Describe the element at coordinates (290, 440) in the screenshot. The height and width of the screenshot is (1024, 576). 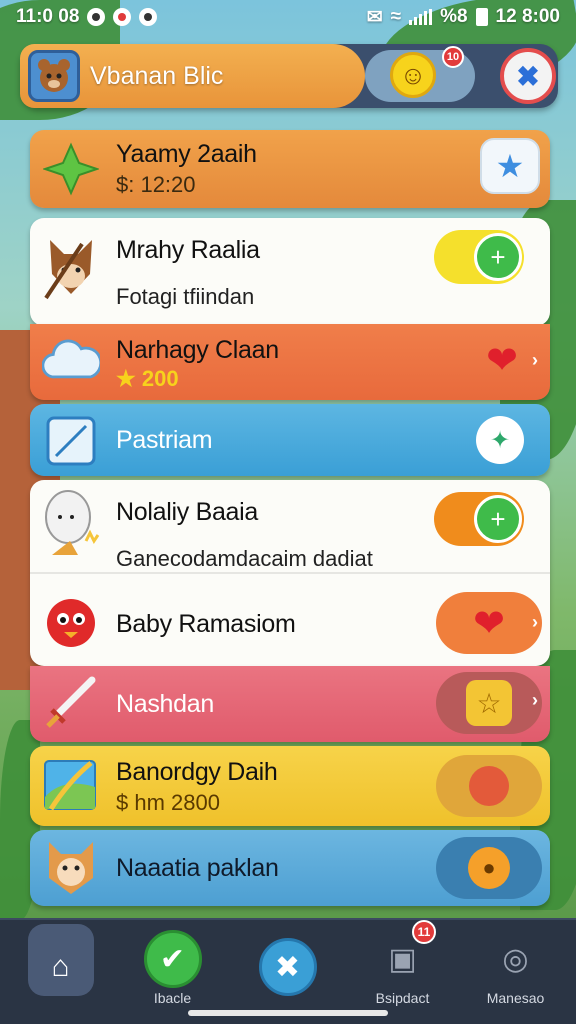
I see `list-item: Pastriam ✦` at that location.